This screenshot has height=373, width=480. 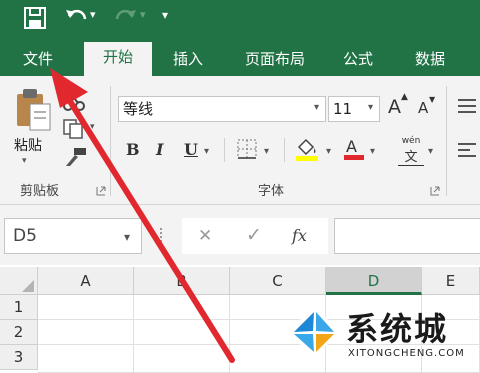 I want to click on column-header-c: C, so click(x=278, y=281).